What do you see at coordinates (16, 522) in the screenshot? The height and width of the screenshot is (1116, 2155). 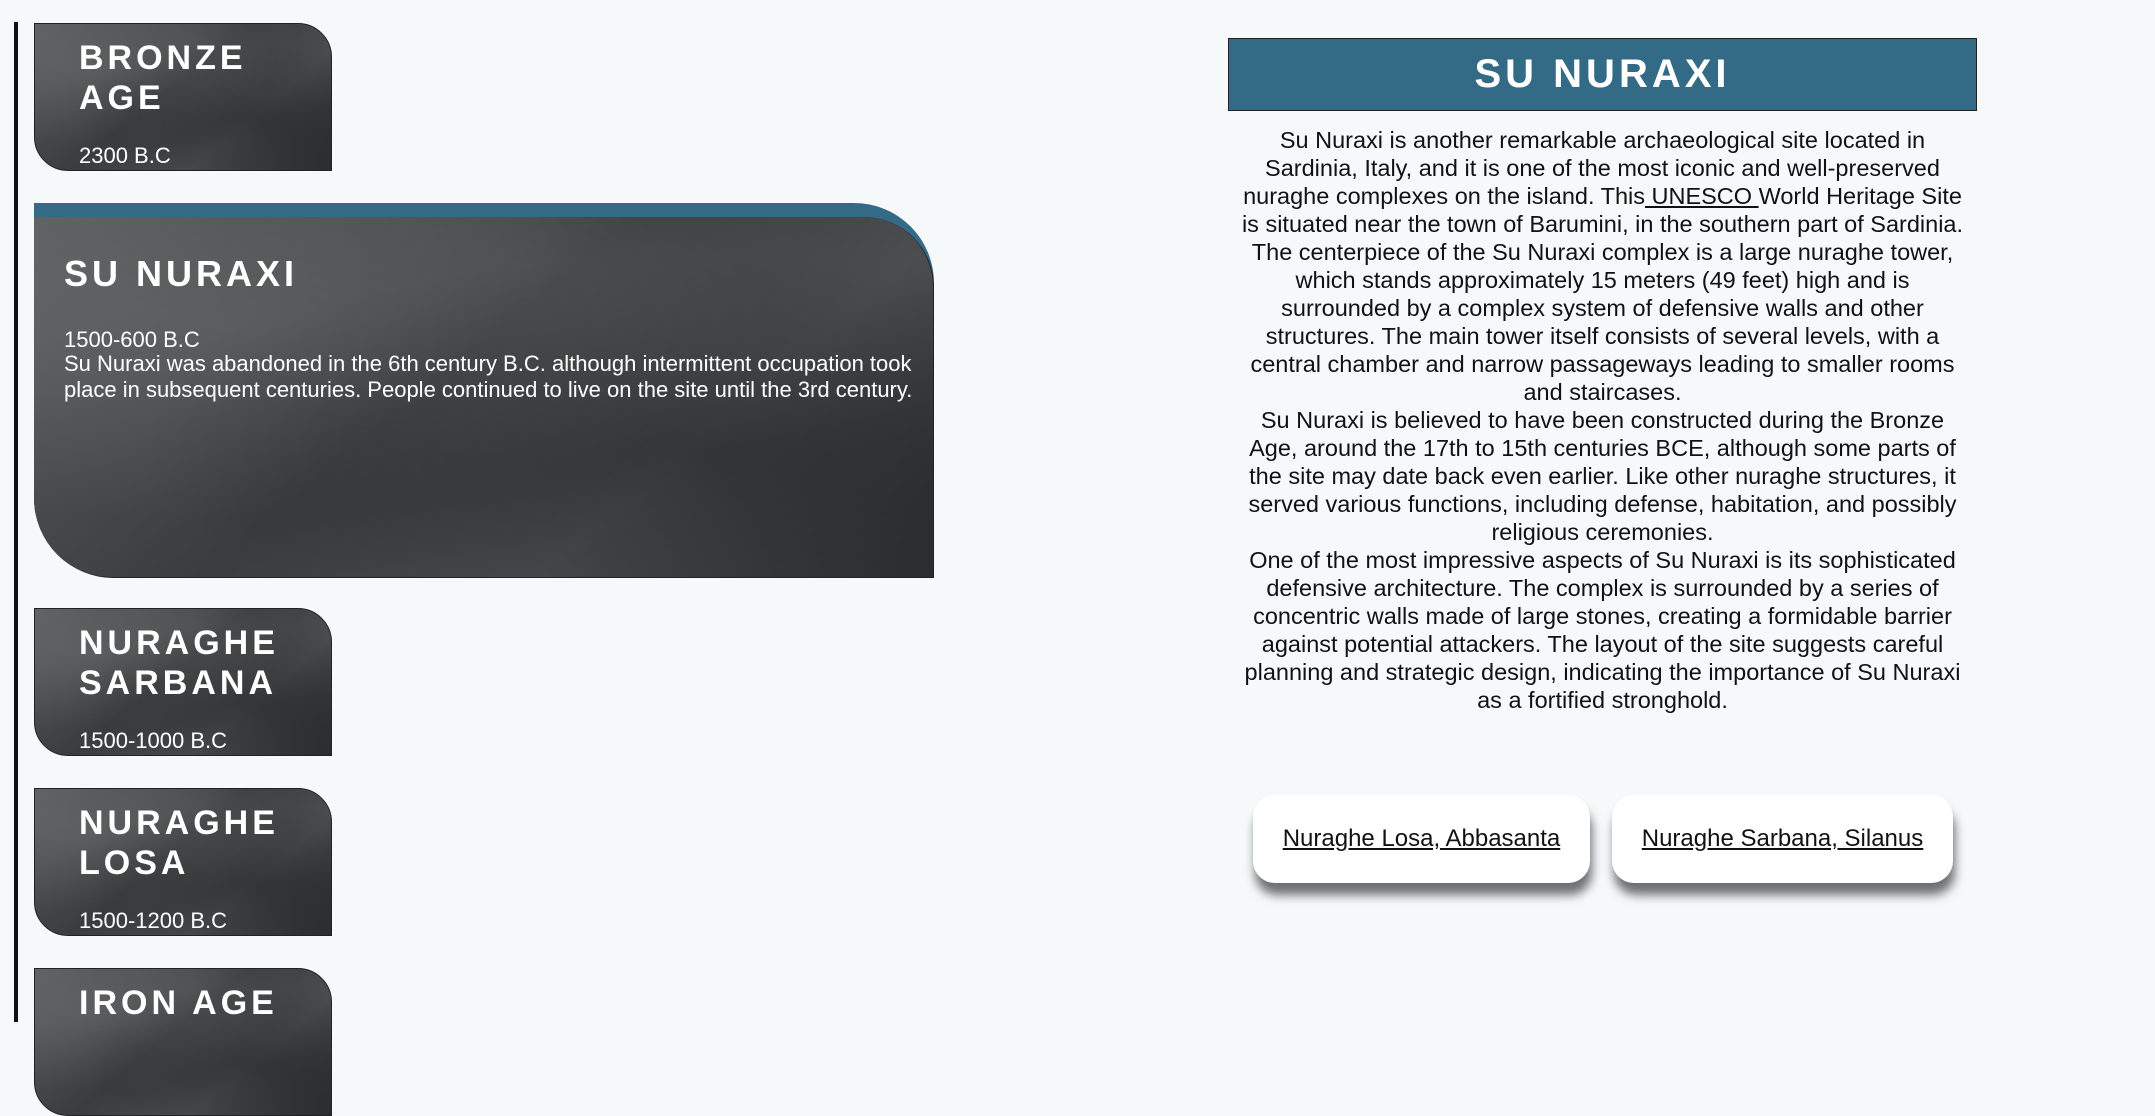 I see `timeline-line` at bounding box center [16, 522].